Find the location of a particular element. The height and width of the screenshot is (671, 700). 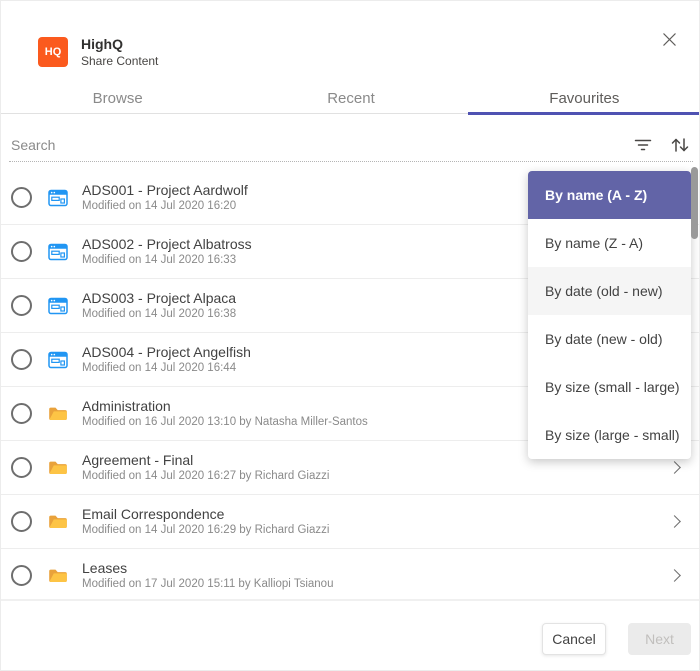

search-bar is located at coordinates (351, 145).